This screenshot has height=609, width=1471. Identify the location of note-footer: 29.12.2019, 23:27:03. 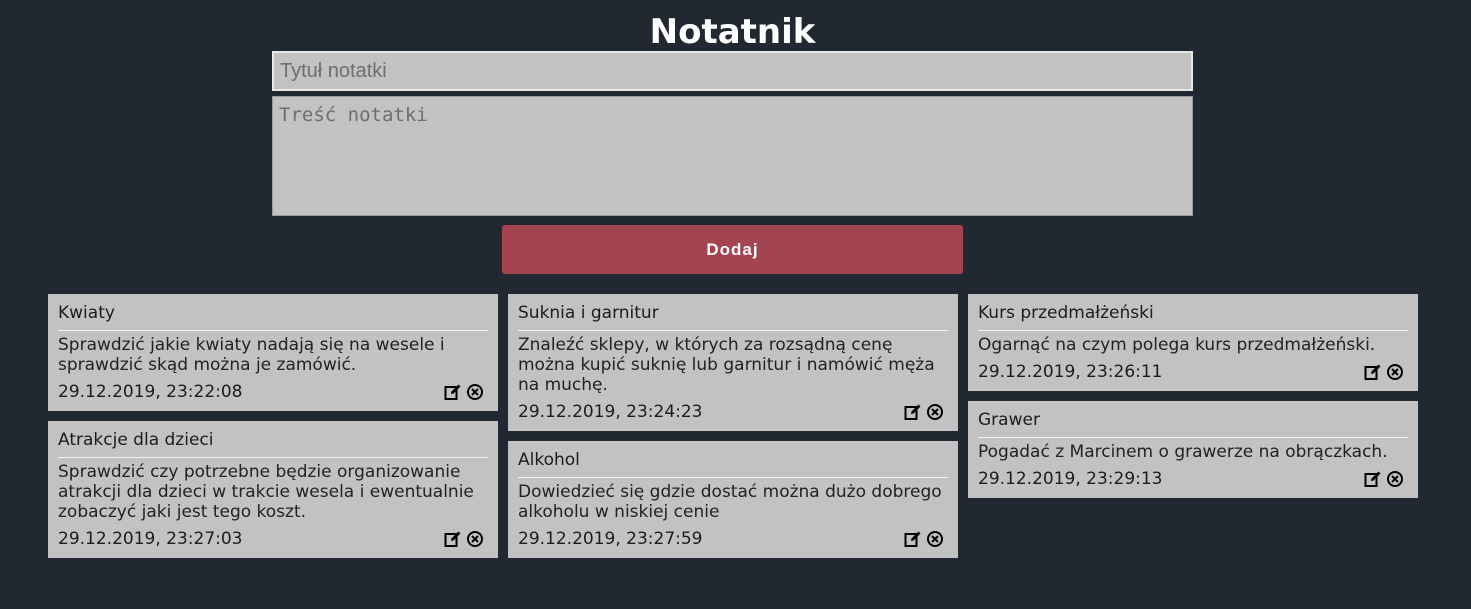
(273, 539).